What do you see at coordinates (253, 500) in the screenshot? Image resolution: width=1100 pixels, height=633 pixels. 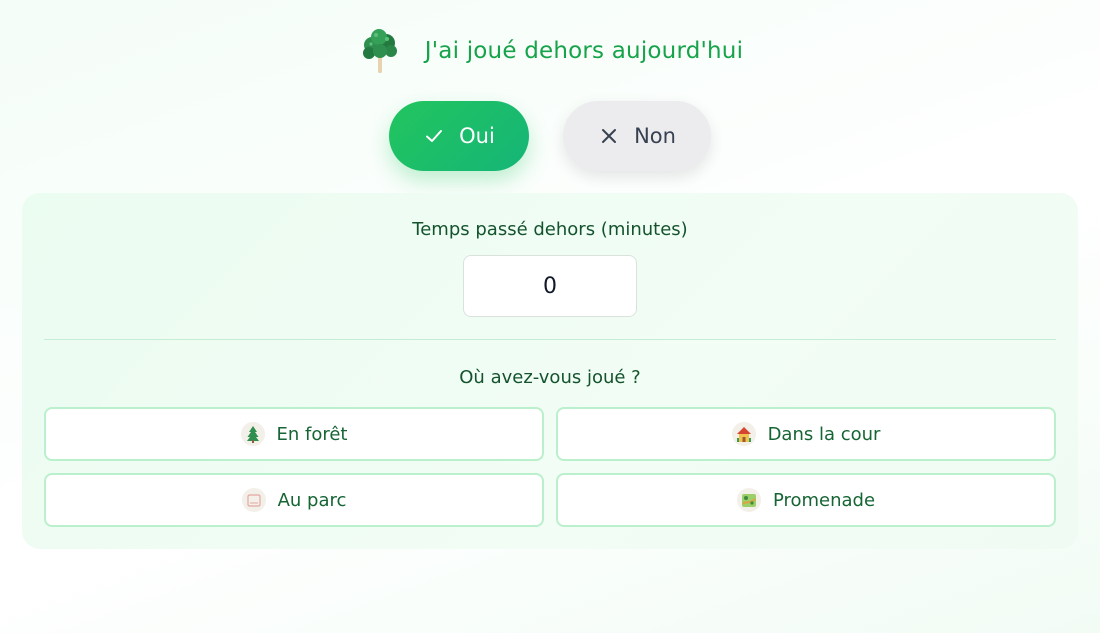 I see `park-icon` at bounding box center [253, 500].